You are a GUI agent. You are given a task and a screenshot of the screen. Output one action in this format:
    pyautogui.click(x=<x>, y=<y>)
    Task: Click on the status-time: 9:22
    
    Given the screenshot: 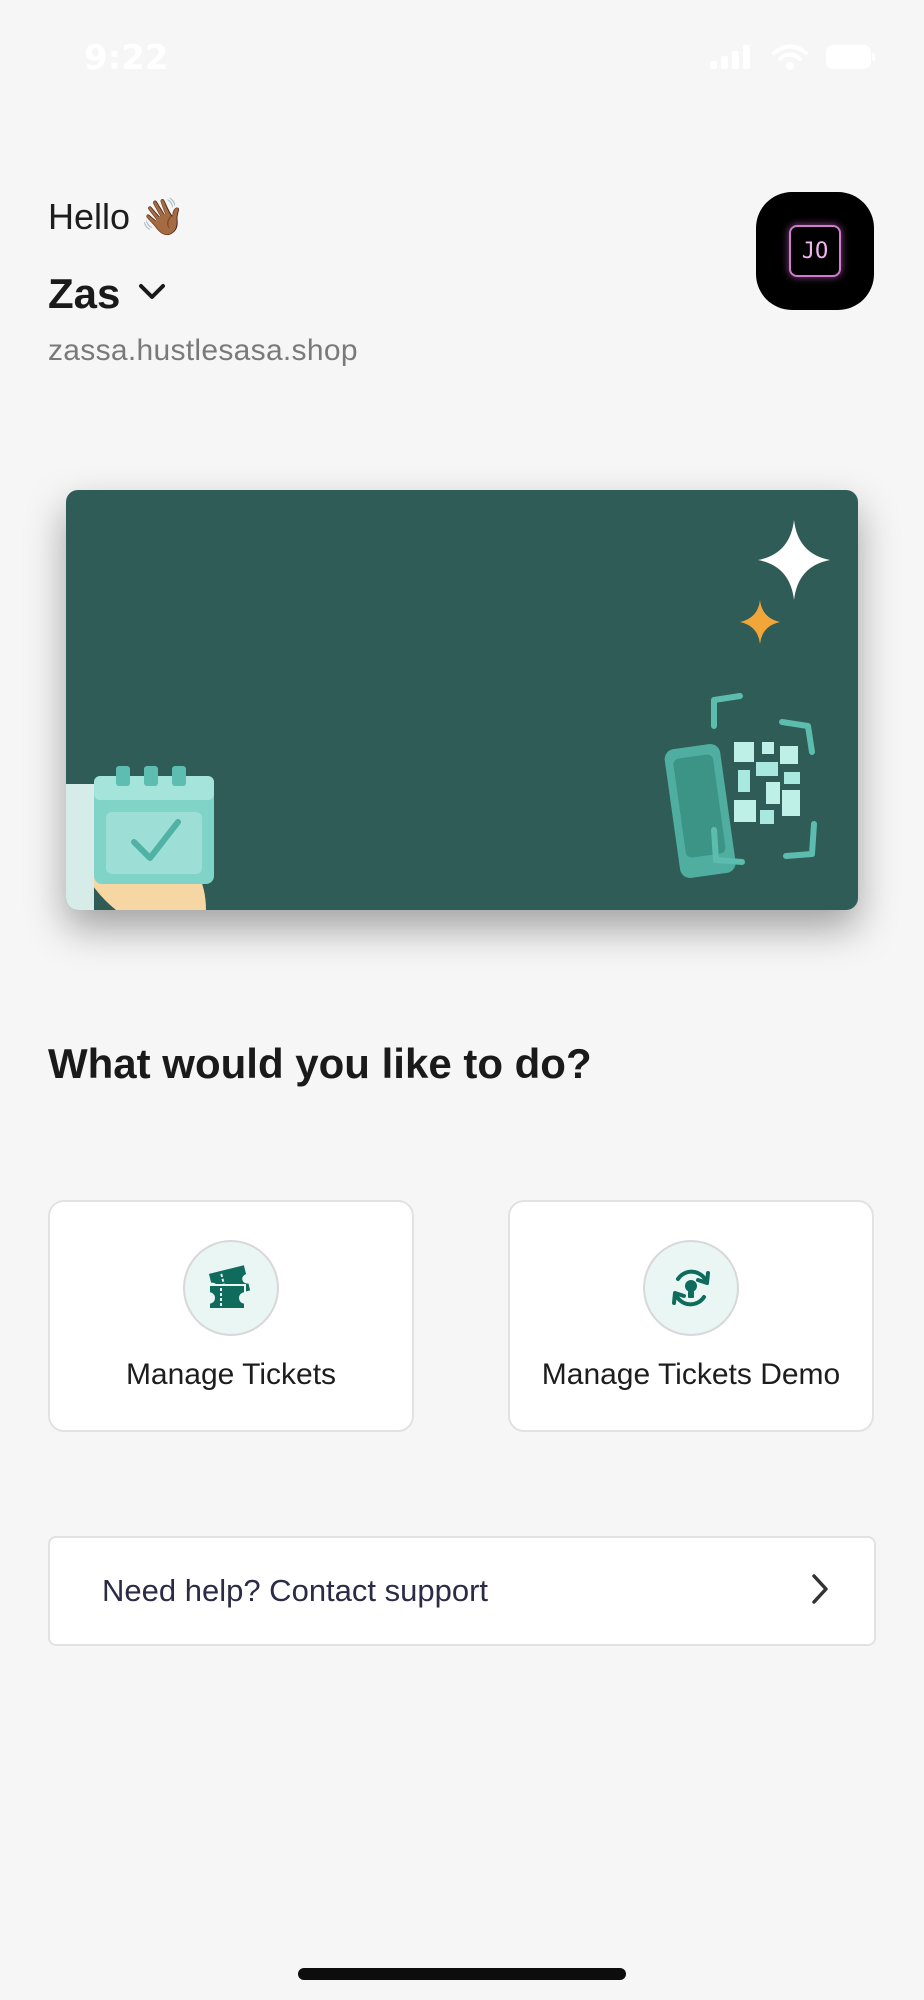 What is the action you would take?
    pyautogui.click(x=126, y=58)
    